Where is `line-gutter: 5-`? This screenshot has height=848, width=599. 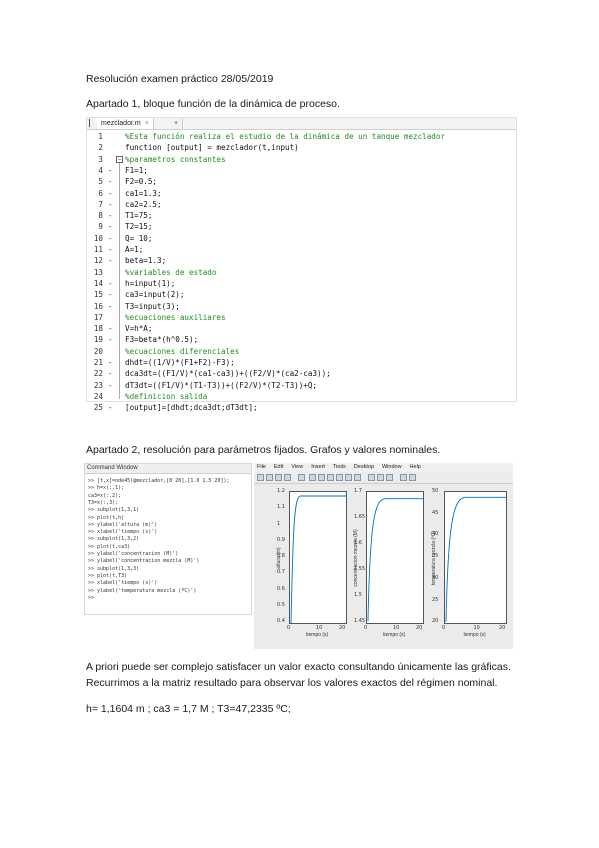
line-gutter: 5- is located at coordinates (106, 181).